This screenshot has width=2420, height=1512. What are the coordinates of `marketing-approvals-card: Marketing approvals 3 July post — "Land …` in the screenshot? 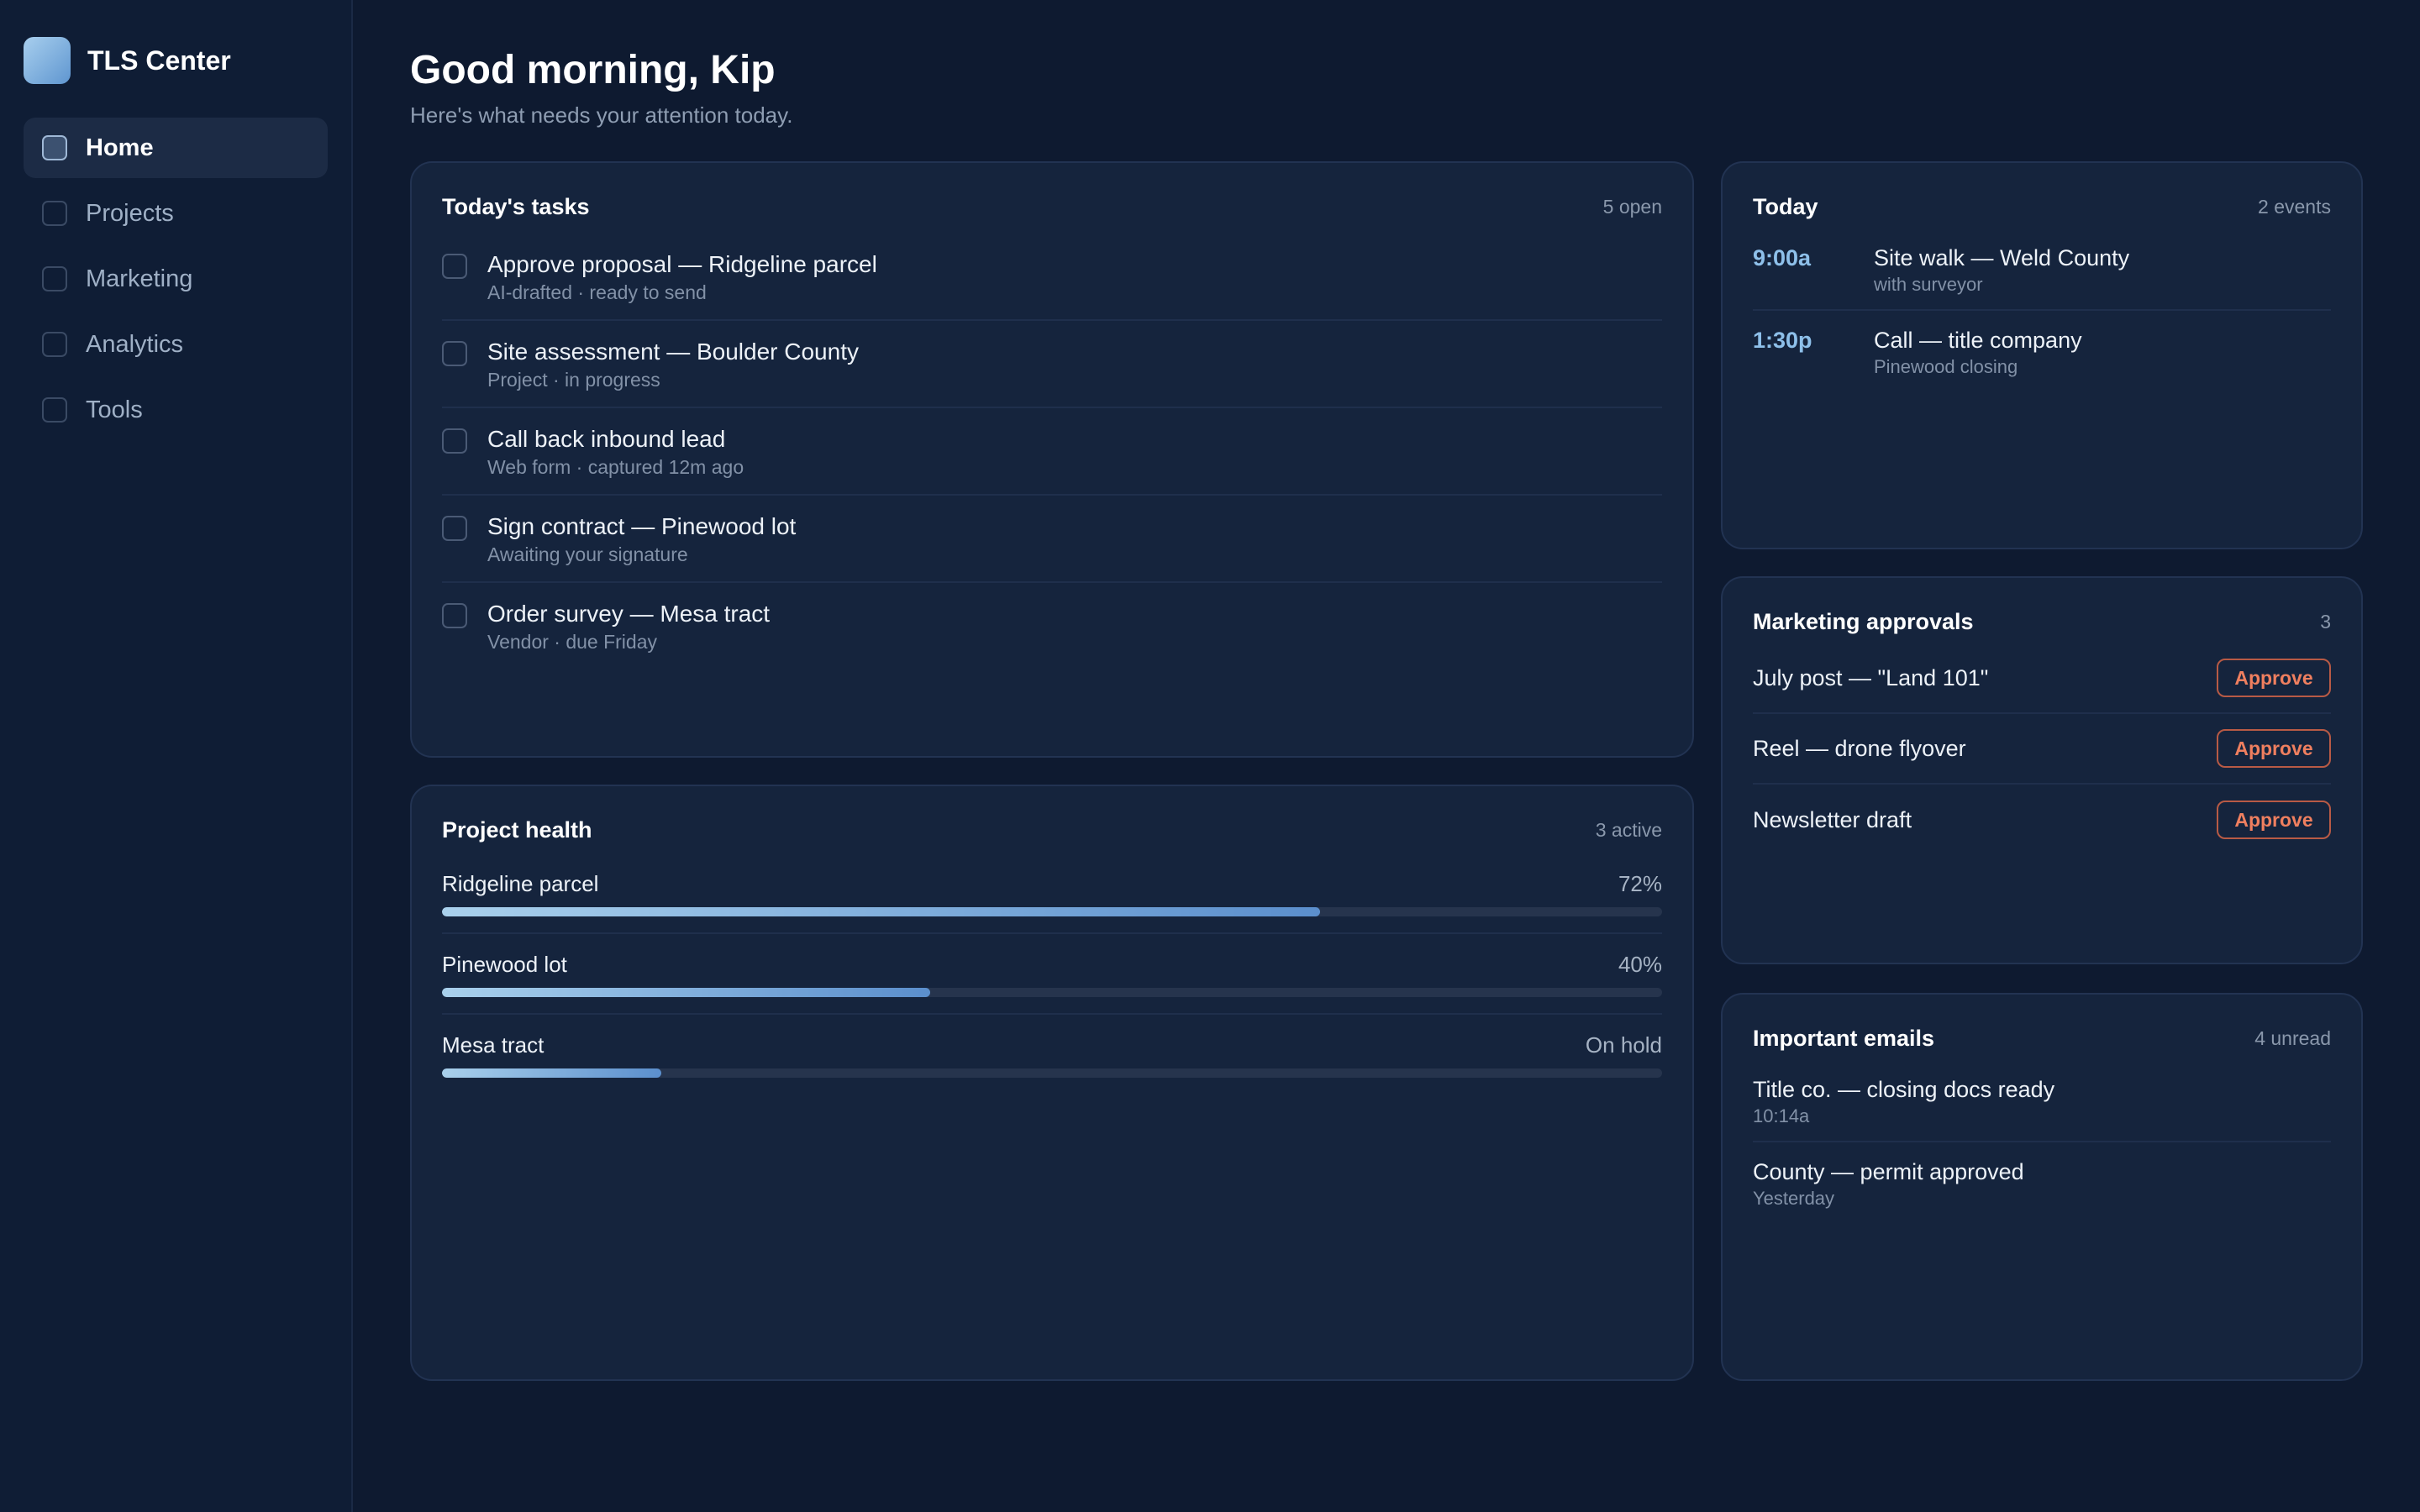 It's located at (2042, 770).